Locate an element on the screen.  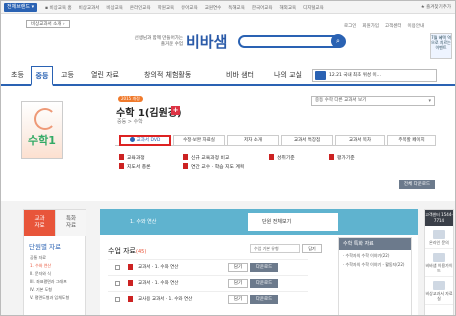
all-brands-button: 전체브랜드 ▾ is located at coordinates (21, 7).